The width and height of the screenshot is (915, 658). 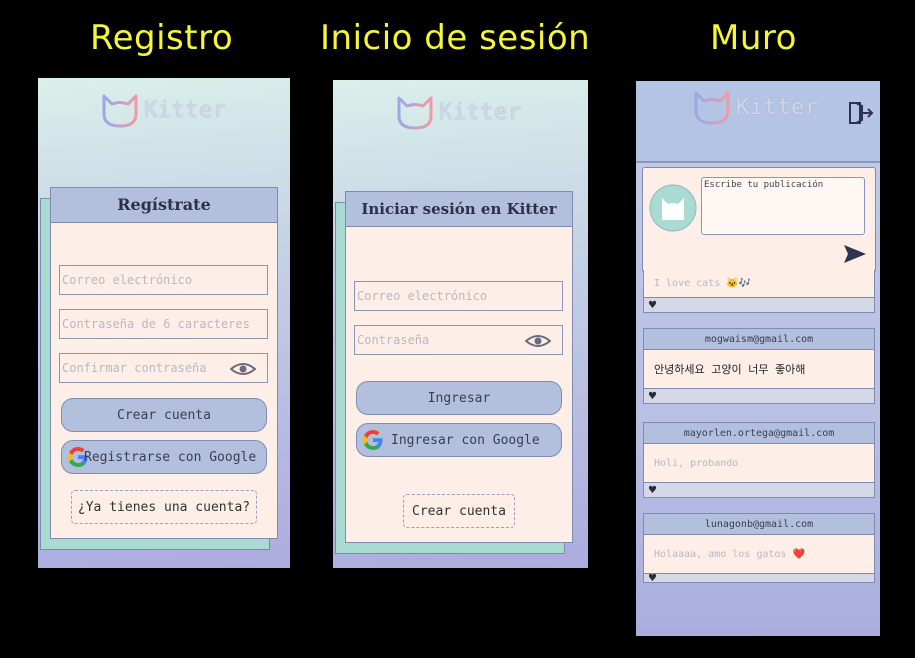 What do you see at coordinates (465, 440) in the screenshot?
I see `google-login-label: Ingresar con Google` at bounding box center [465, 440].